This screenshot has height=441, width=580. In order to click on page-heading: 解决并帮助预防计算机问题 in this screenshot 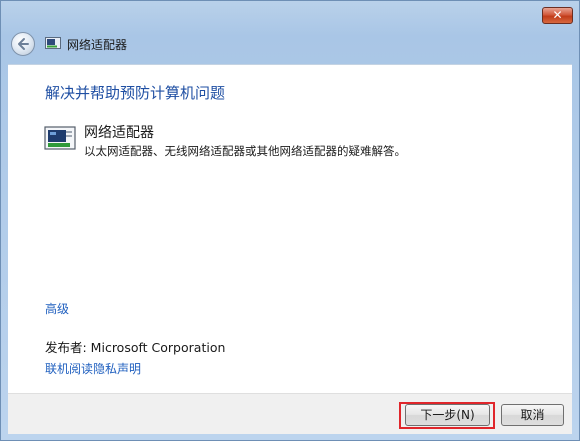, I will do `click(135, 93)`.